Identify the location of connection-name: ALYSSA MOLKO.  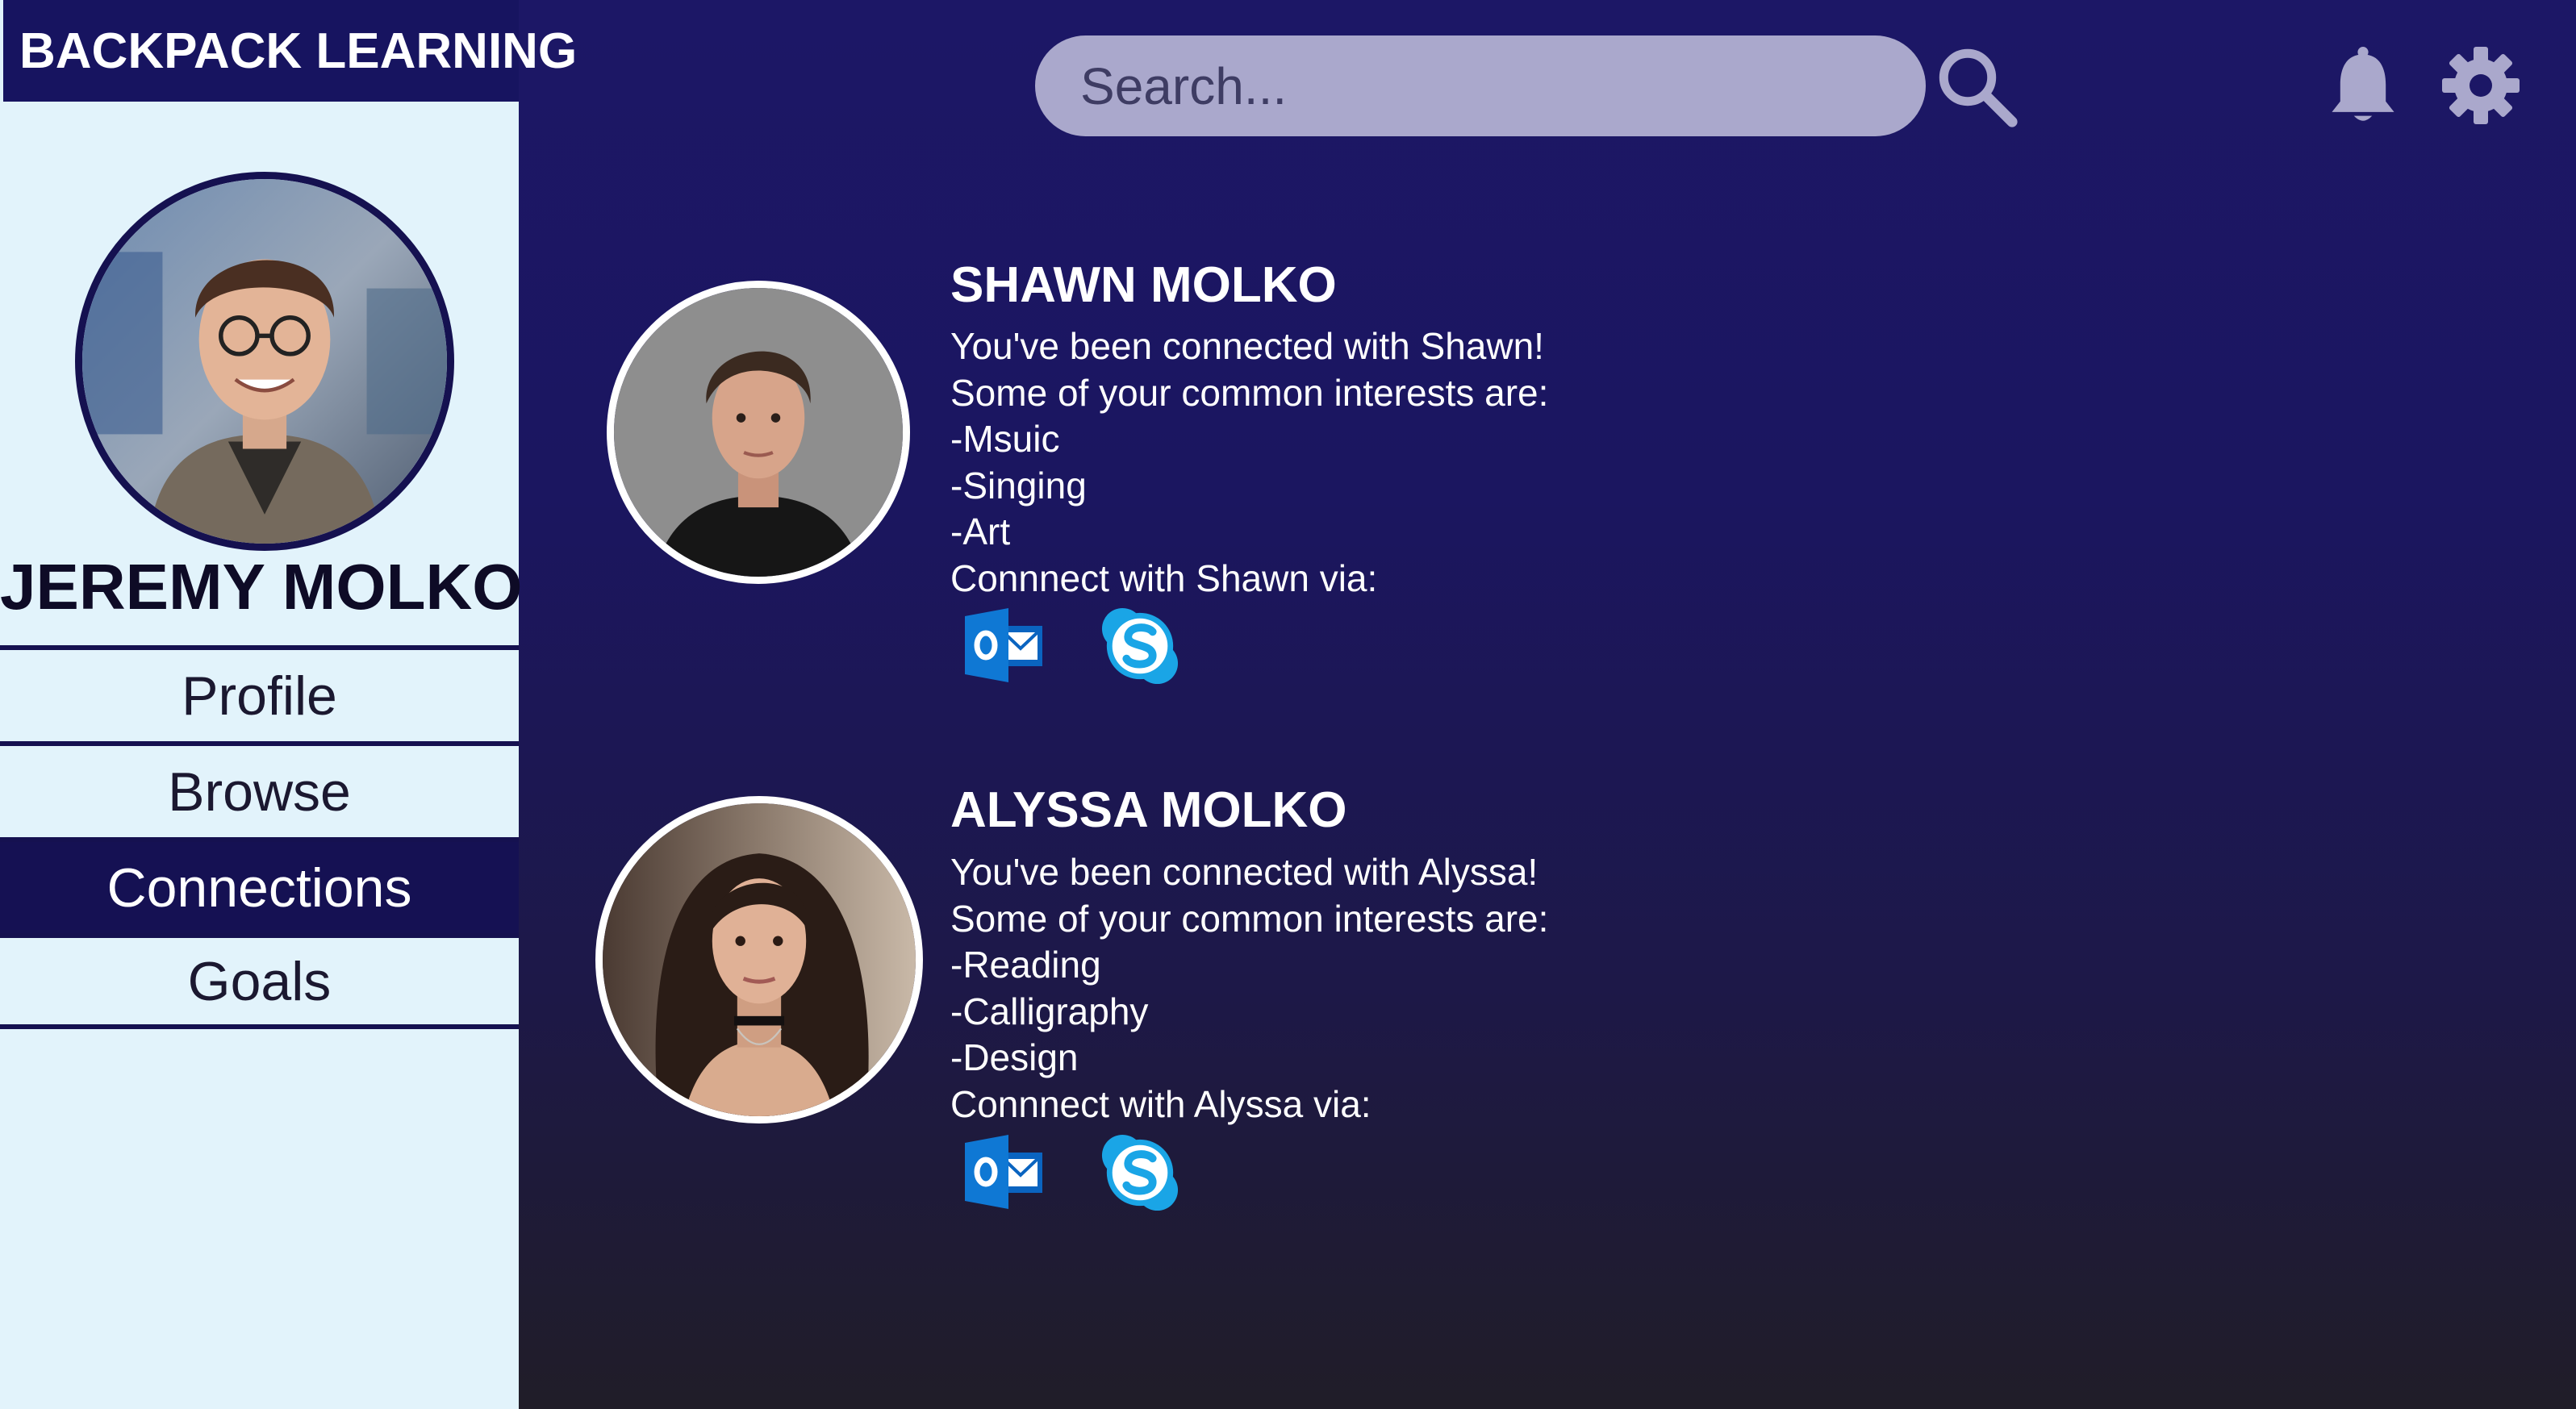
(1148, 810).